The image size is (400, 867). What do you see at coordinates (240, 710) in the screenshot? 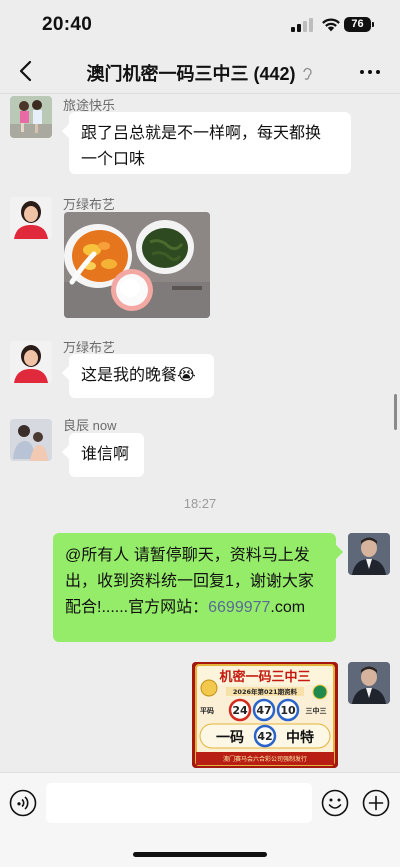
I see `poster-number: 24` at bounding box center [240, 710].